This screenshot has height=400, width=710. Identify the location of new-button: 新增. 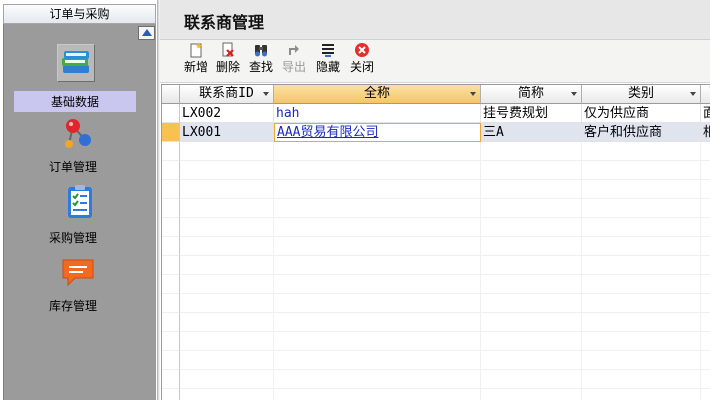
(196, 60).